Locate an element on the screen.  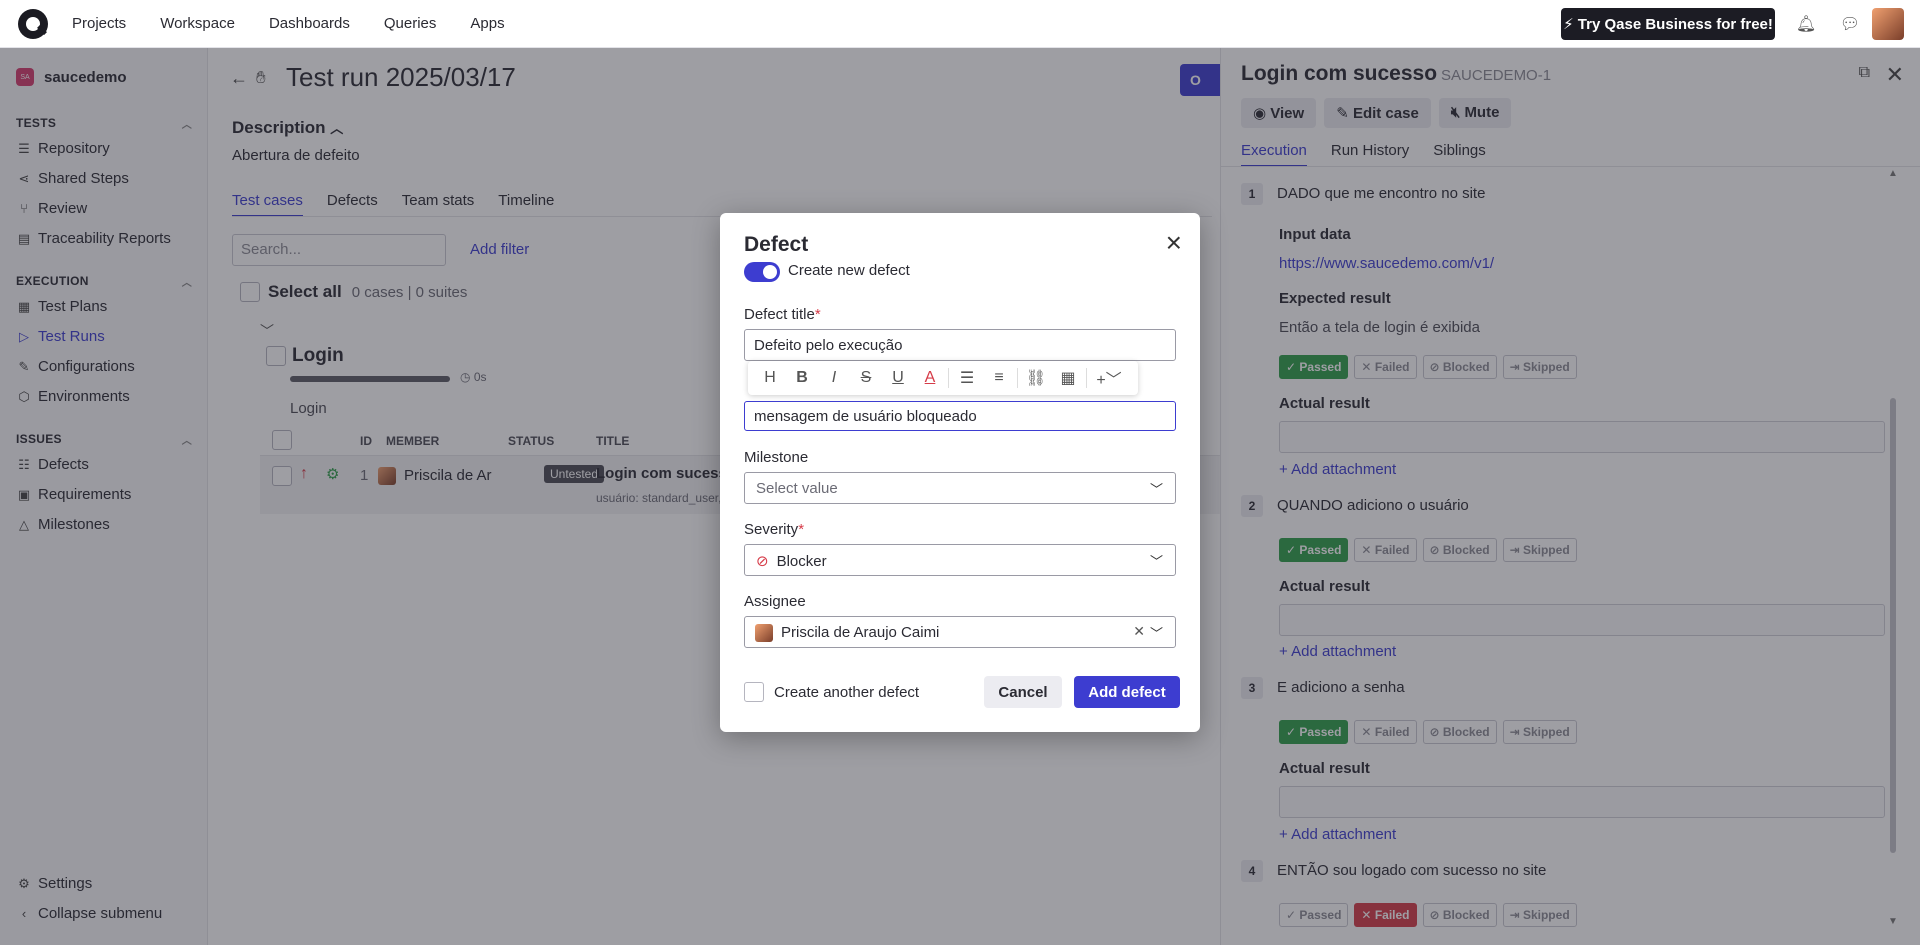
chat-icon: 💬︎ is located at coordinates (1850, 24).